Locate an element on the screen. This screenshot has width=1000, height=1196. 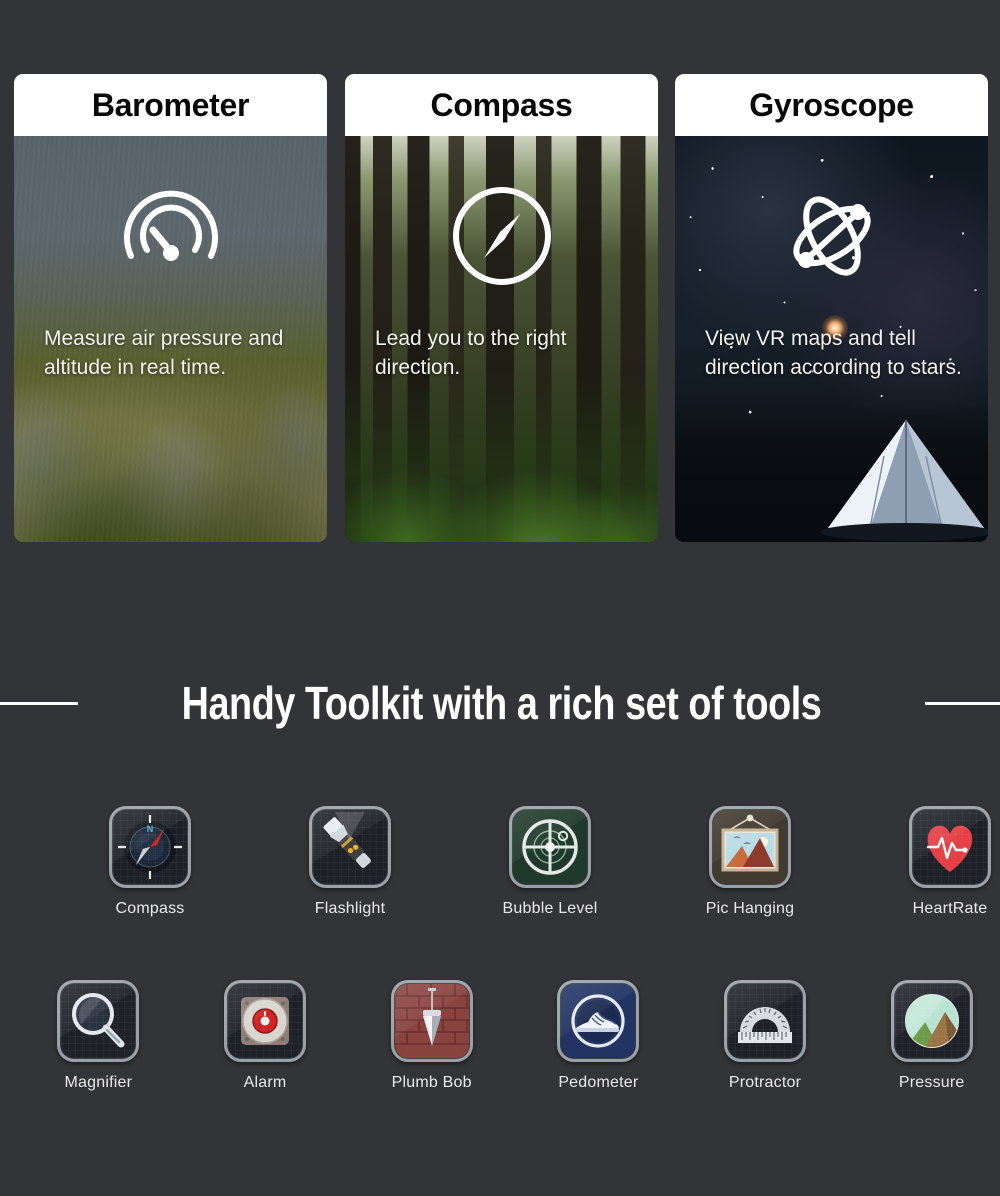
card-description: Lead you to the right direction. is located at coordinates (471, 353).